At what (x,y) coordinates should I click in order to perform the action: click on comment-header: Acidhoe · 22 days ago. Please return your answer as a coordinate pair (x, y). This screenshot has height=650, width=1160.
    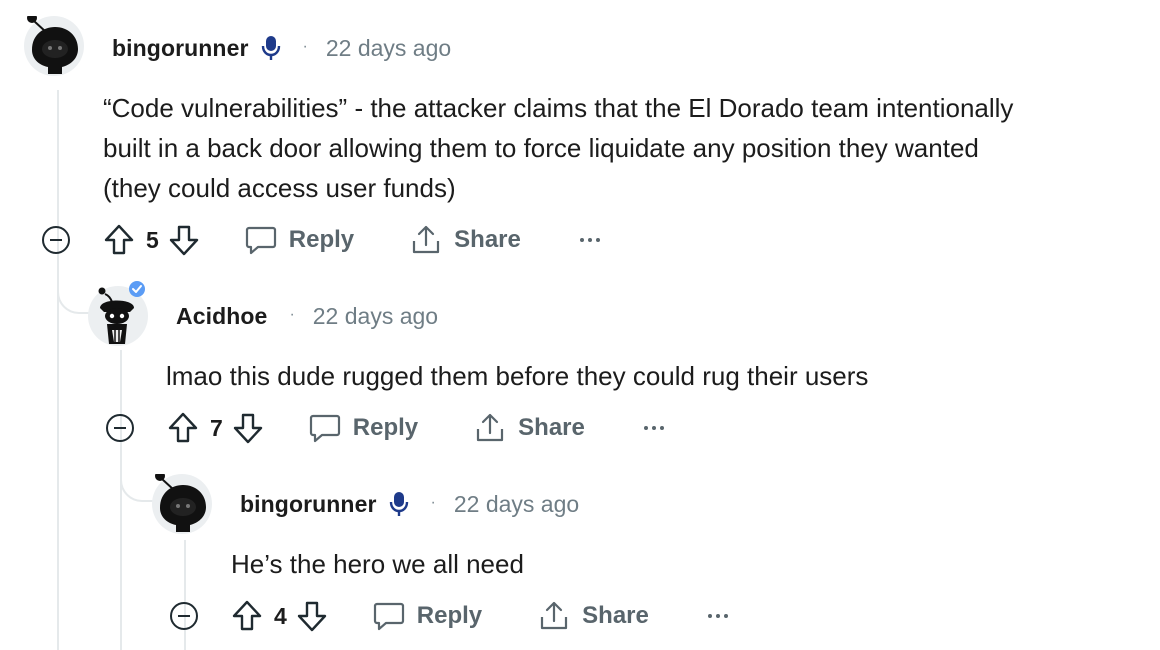
    Looking at the image, I should click on (307, 316).